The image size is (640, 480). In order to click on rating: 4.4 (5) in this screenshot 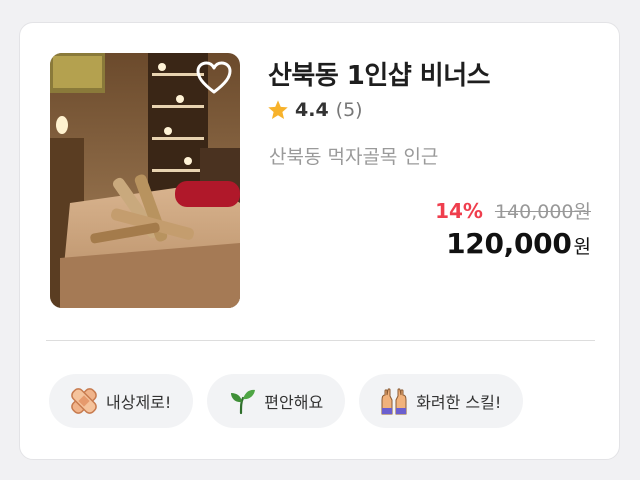, I will do `click(315, 110)`.